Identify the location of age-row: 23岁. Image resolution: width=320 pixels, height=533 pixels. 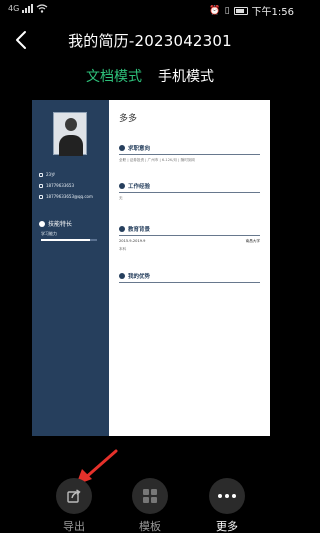
(47, 175).